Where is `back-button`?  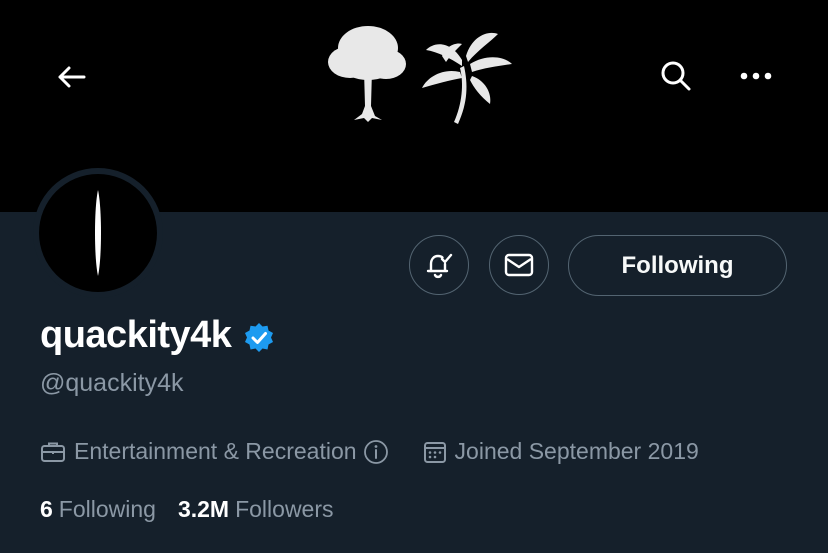
back-button is located at coordinates (72, 77).